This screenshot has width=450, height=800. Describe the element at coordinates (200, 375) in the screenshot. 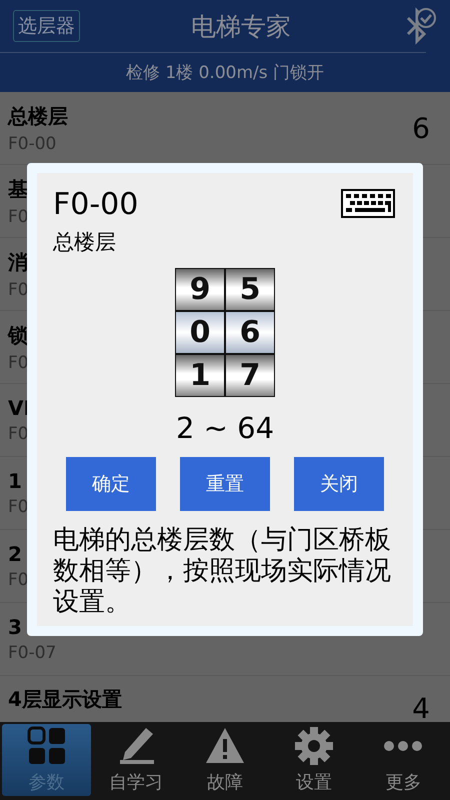

I see `picker-digit: 1` at that location.